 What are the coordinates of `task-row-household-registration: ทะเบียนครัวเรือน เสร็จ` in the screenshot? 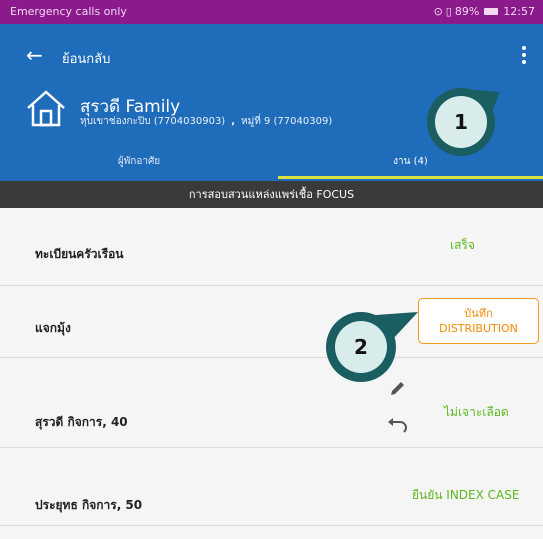 It's located at (271, 247).